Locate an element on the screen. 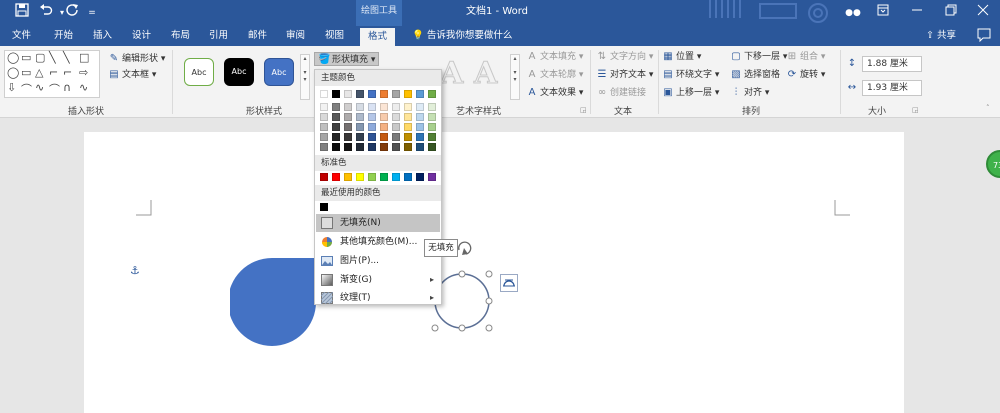 Image resolution: width=1000 pixels, height=413 pixels. text-outline-button: A 文本轮廓 ▾ is located at coordinates (555, 75).